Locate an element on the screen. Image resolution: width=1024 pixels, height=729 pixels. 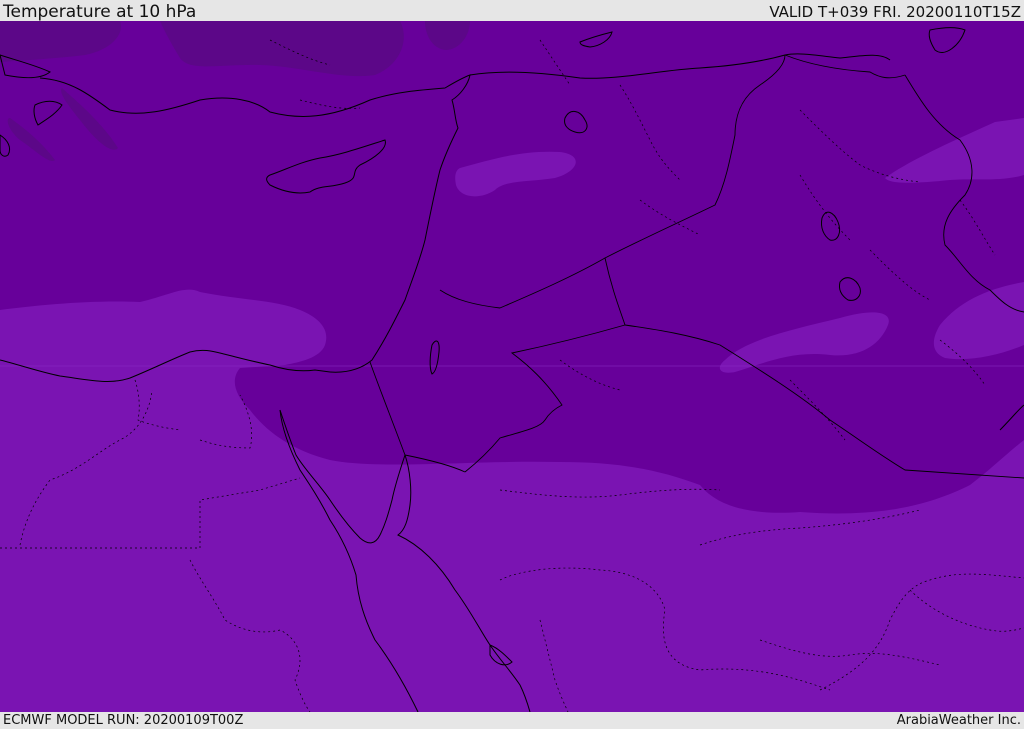
model-run-label: ECMWF MODEL RUN: 20200109T00Z is located at coordinates (123, 720).